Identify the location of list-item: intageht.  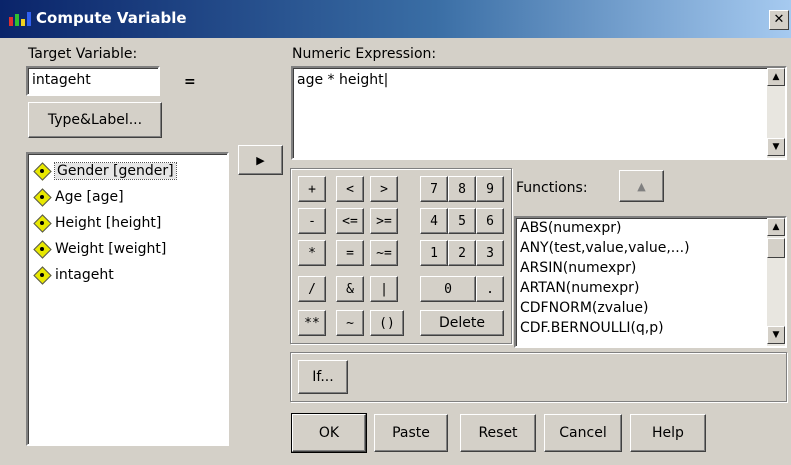
(74, 275).